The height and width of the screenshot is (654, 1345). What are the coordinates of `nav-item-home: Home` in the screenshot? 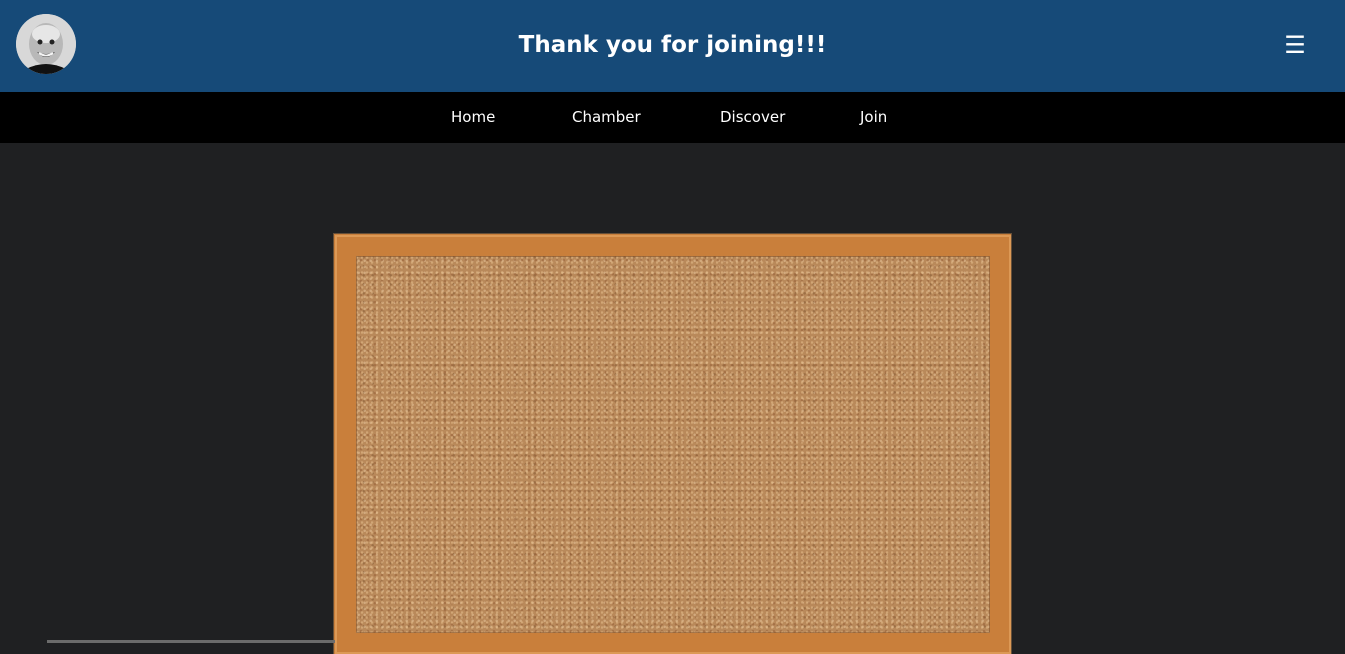 It's located at (473, 117).